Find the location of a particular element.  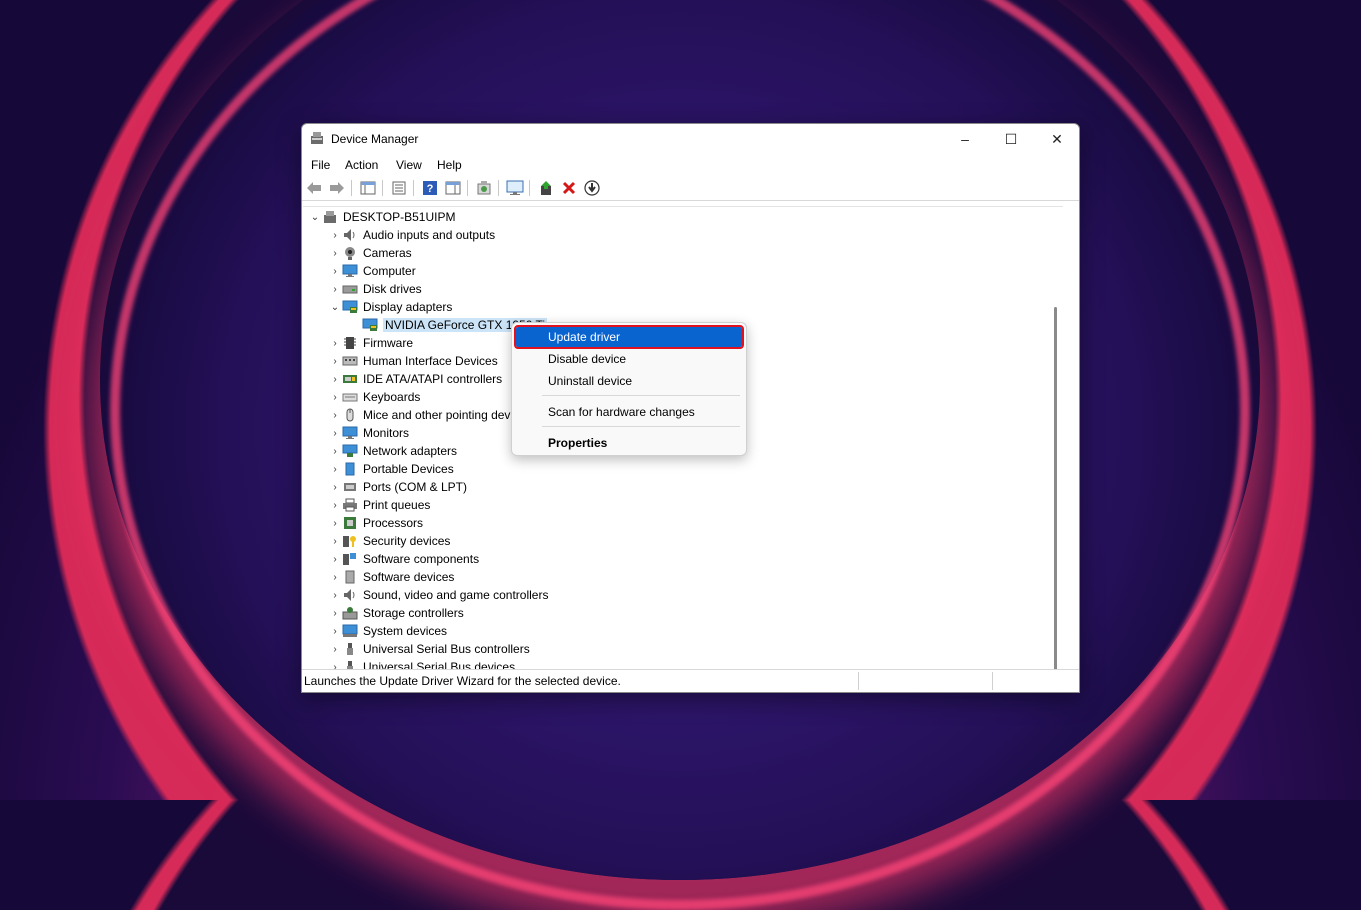

controller-icon is located at coordinates (350, 379).